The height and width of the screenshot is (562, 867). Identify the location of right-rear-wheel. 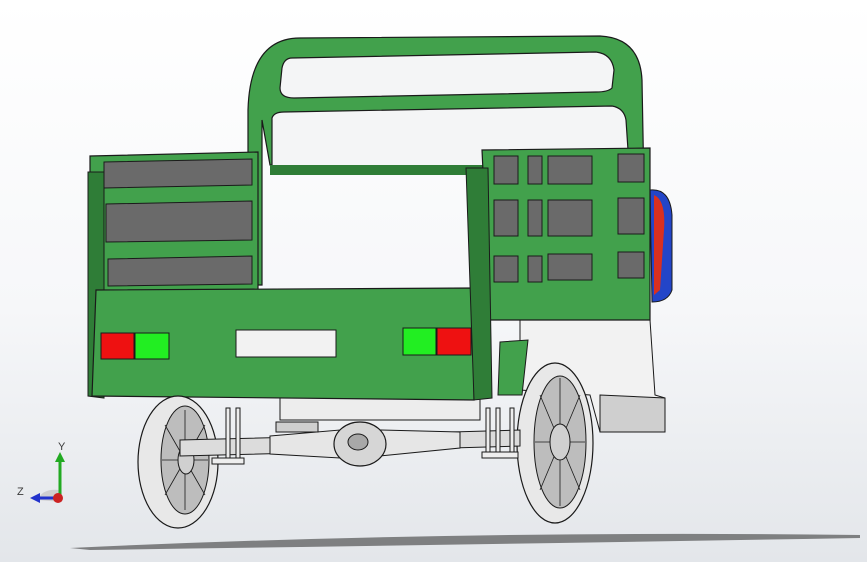
(555, 443).